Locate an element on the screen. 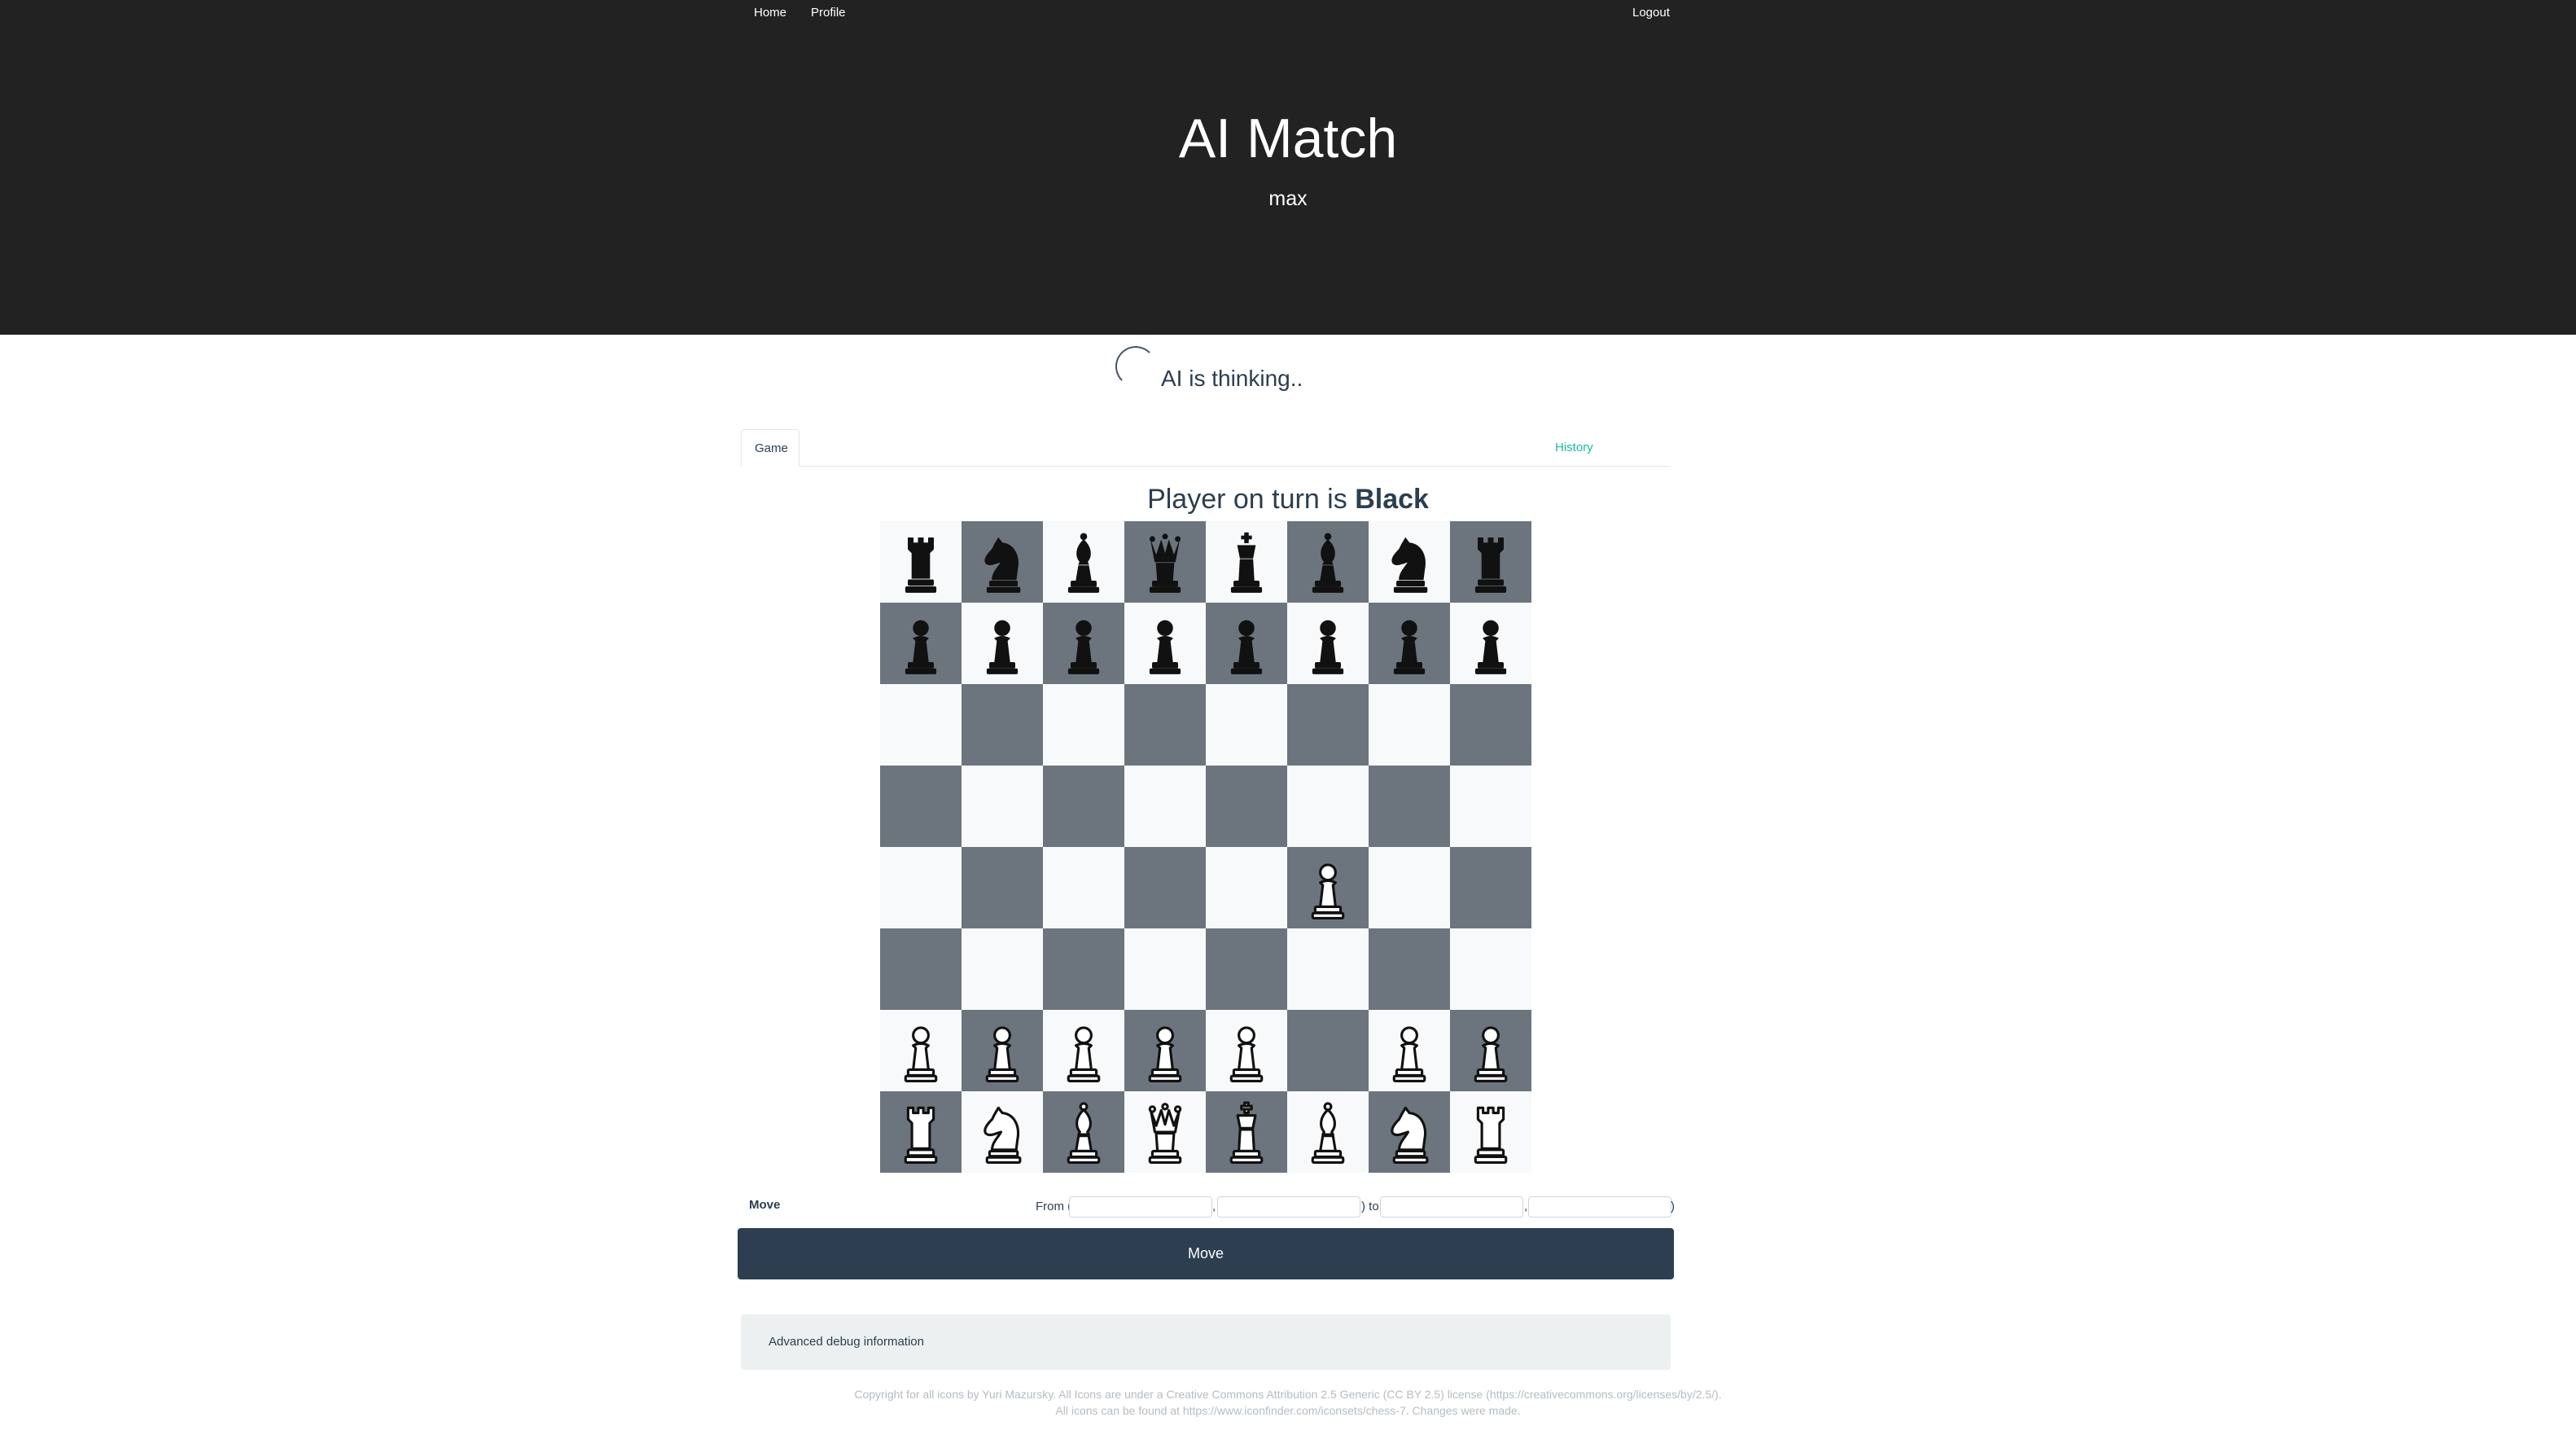  nav-profile-link: Profile is located at coordinates (828, 13).